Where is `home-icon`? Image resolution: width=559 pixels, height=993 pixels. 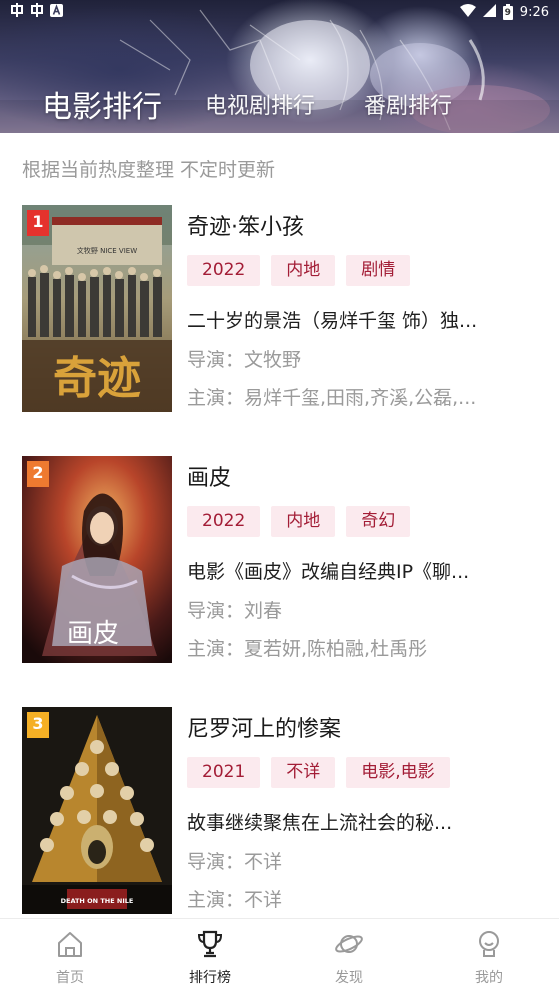
home-icon is located at coordinates (70, 944).